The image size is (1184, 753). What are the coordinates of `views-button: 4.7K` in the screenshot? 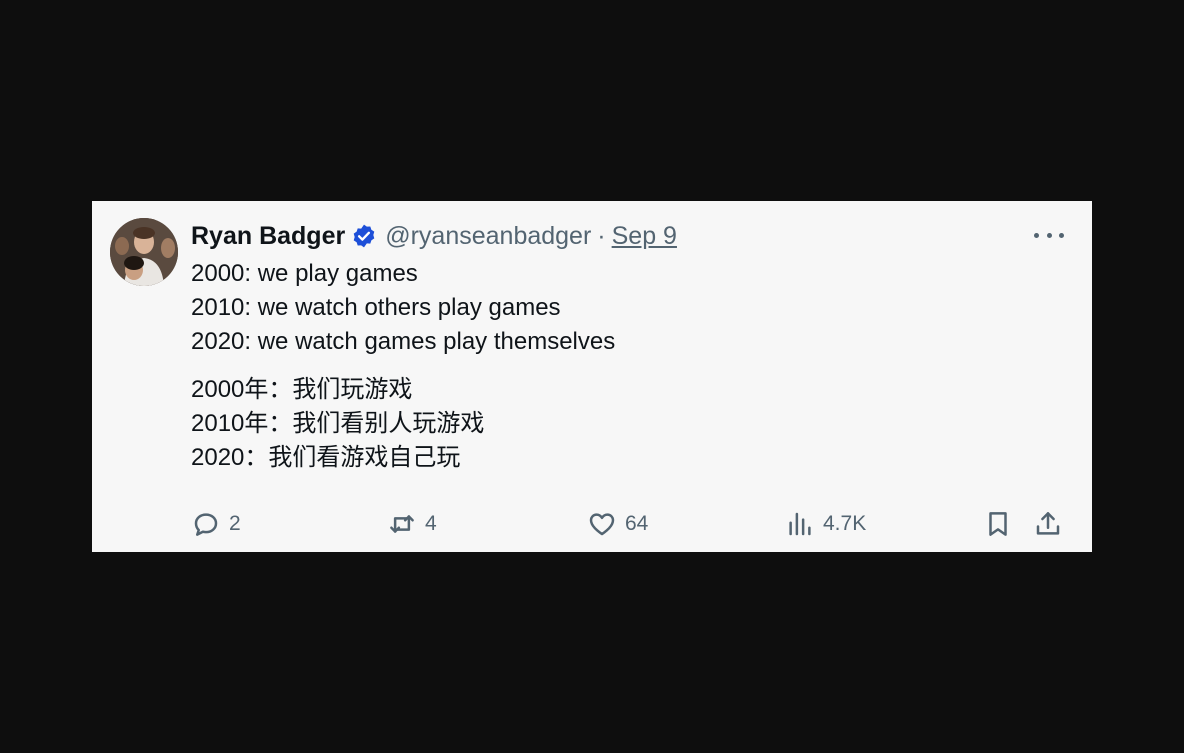 It's located at (825, 524).